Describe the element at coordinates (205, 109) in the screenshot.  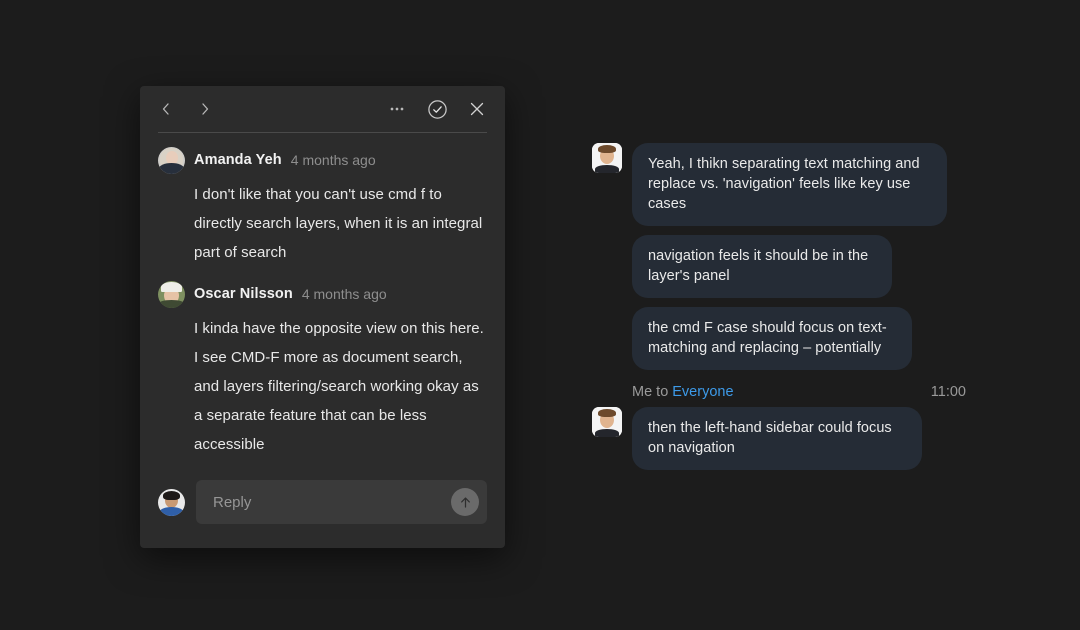
I see `chevron-right-icon` at that location.